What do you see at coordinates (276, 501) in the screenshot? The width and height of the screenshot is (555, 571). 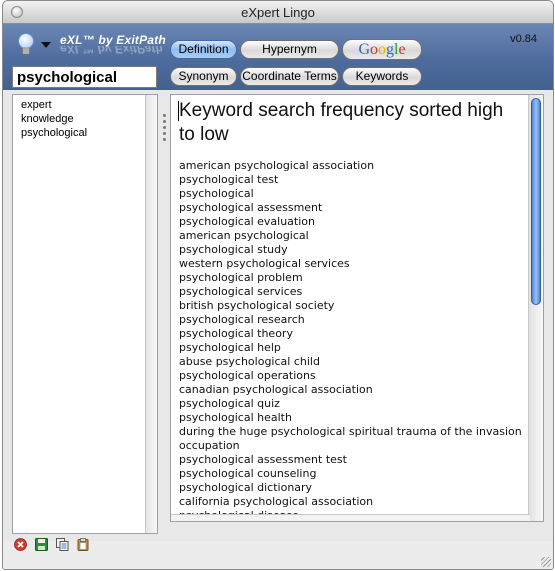 I see `result-item: california psychological association` at bounding box center [276, 501].